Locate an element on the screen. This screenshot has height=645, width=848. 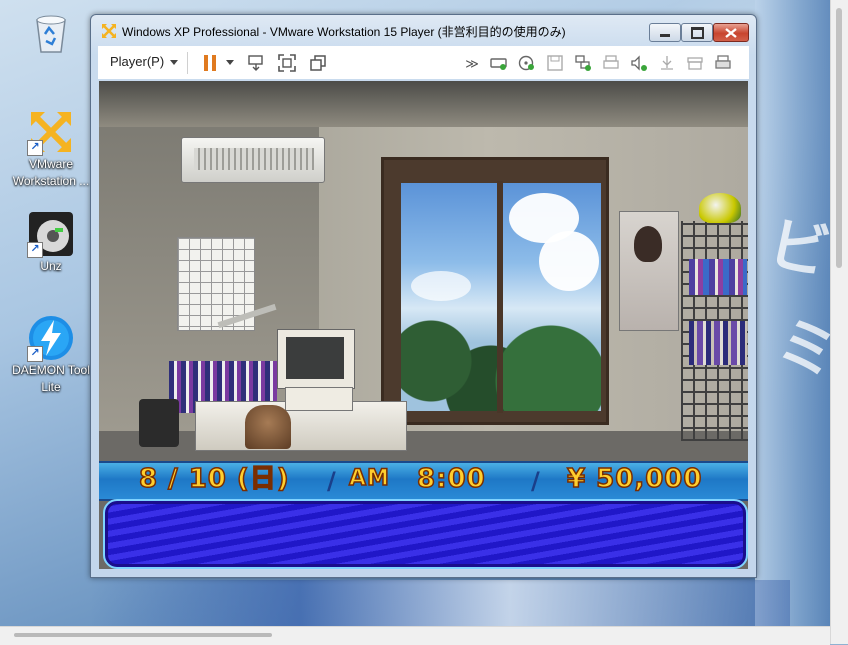
close-button is located at coordinates (731, 32).